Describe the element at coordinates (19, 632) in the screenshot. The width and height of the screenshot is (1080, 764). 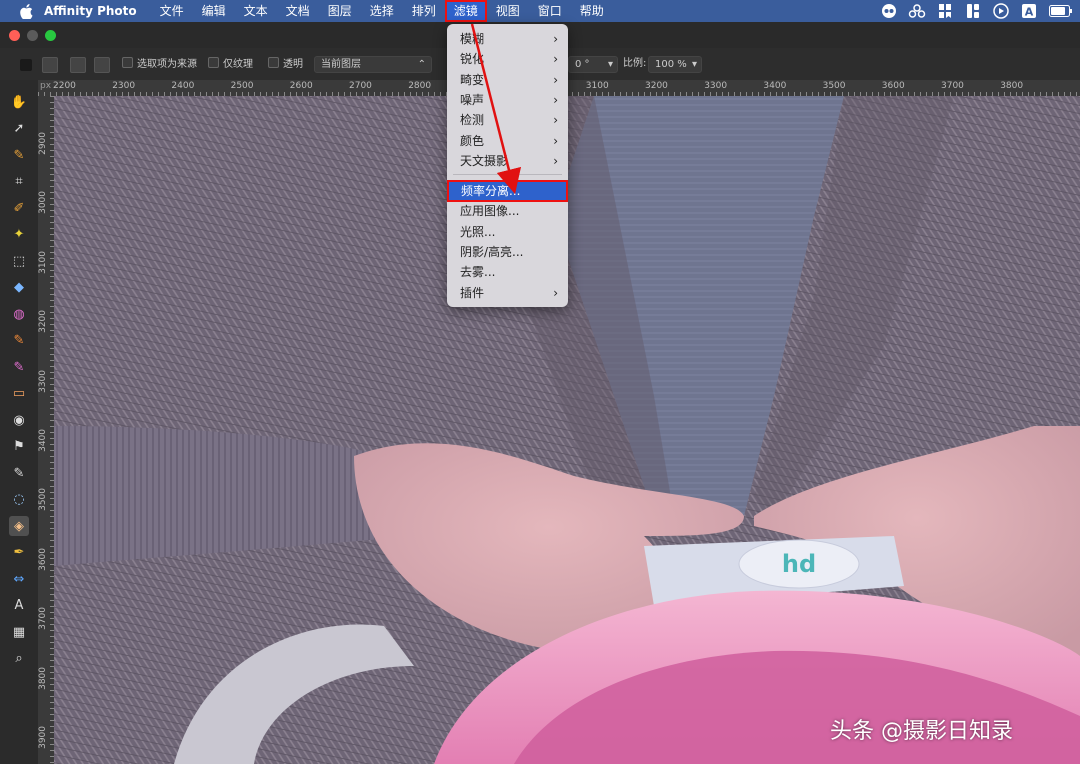
I see `mesh-icon: ▦` at that location.